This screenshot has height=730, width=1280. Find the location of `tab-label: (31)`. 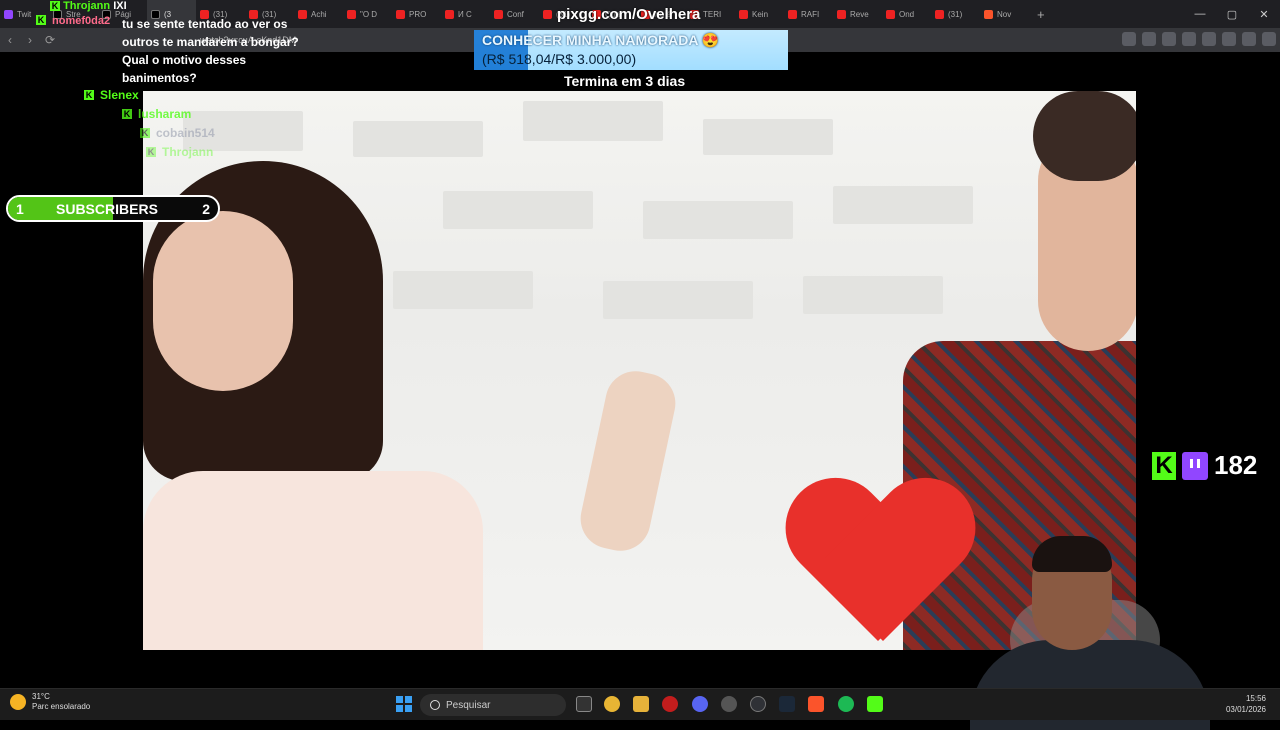

tab-label: (31) is located at coordinates (955, 14).